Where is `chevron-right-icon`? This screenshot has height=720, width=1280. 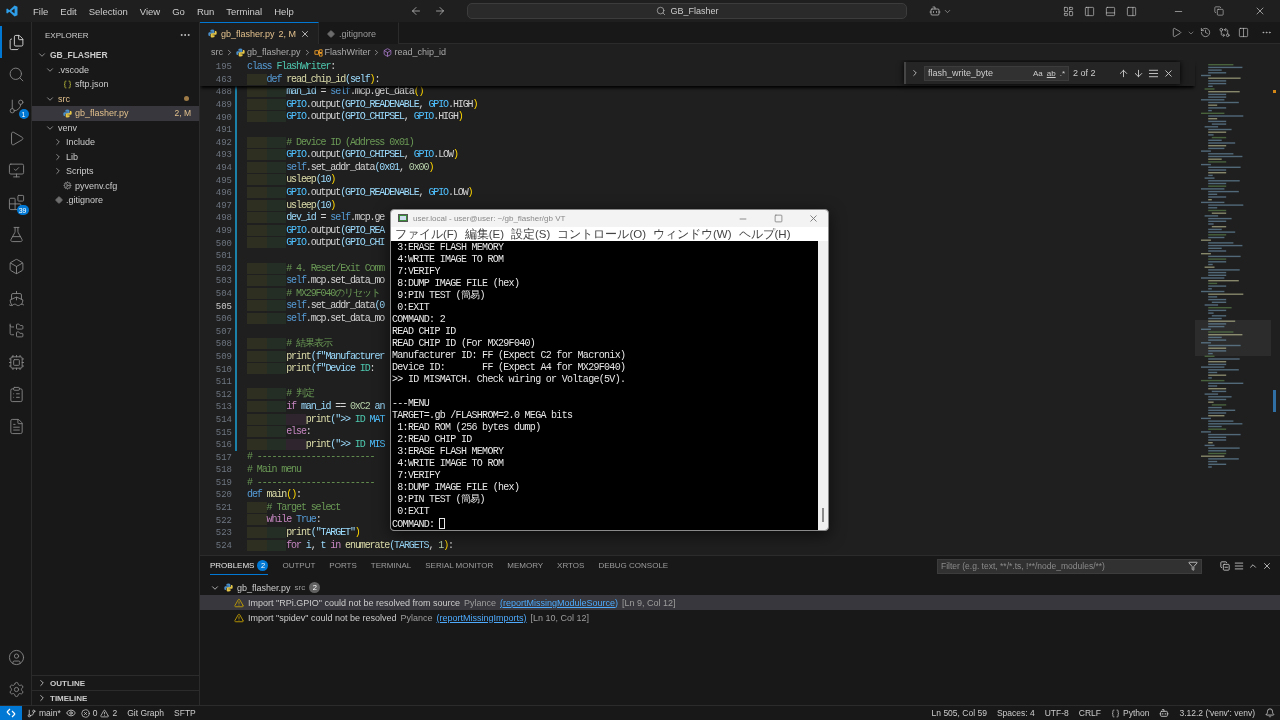 chevron-right-icon is located at coordinates (915, 73).